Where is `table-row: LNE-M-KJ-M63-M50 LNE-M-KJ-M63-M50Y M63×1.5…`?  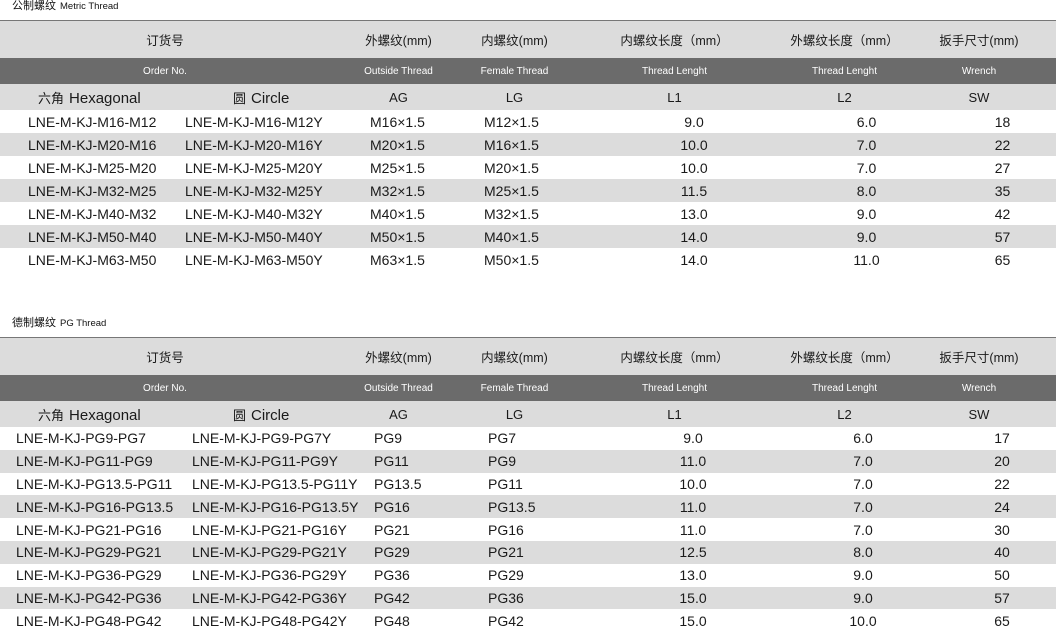
table-row: LNE-M-KJ-M63-M50 LNE-M-KJ-M63-M50Y M63×1.5… is located at coordinates (528, 259).